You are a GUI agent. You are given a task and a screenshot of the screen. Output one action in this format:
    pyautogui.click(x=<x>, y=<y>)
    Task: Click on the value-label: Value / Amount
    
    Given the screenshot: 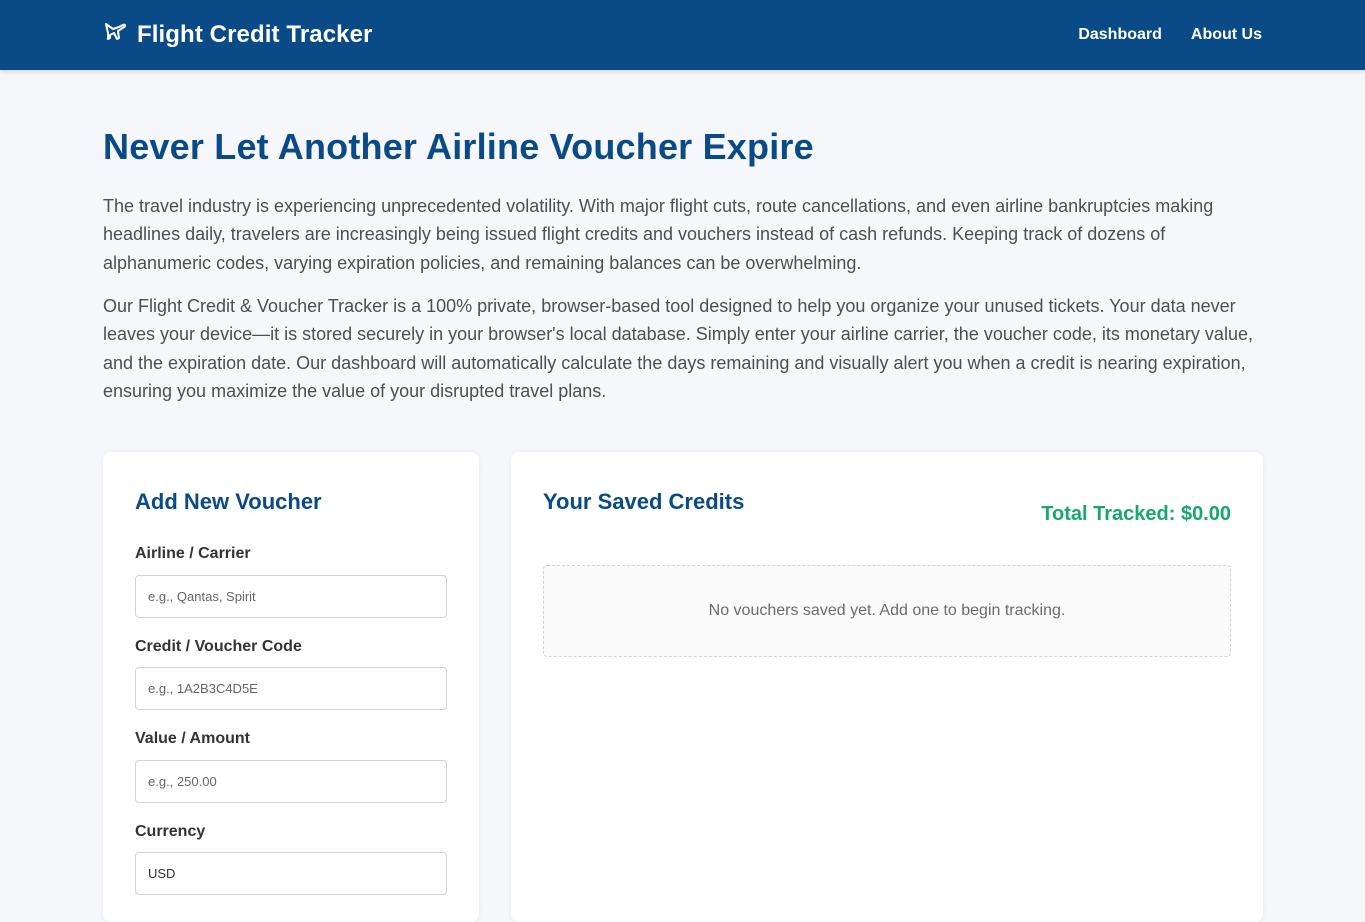 What is the action you would take?
    pyautogui.click(x=192, y=738)
    